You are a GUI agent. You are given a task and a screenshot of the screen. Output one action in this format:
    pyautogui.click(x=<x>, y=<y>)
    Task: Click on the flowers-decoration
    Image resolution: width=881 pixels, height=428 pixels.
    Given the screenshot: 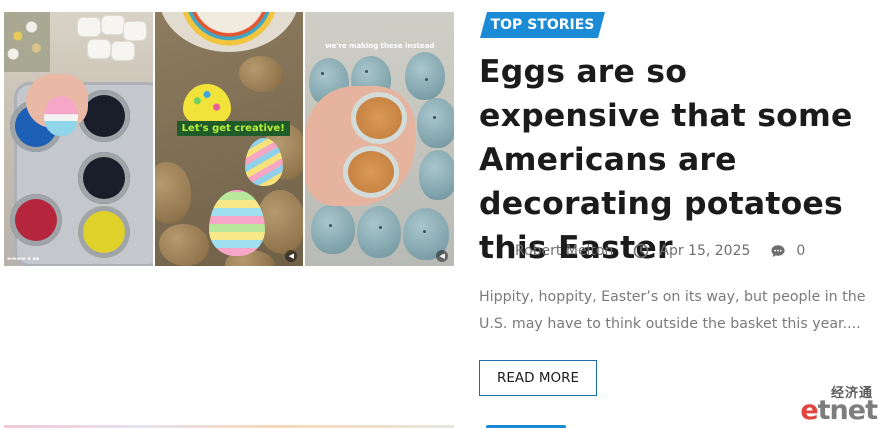 What is the action you would take?
    pyautogui.click(x=27, y=42)
    